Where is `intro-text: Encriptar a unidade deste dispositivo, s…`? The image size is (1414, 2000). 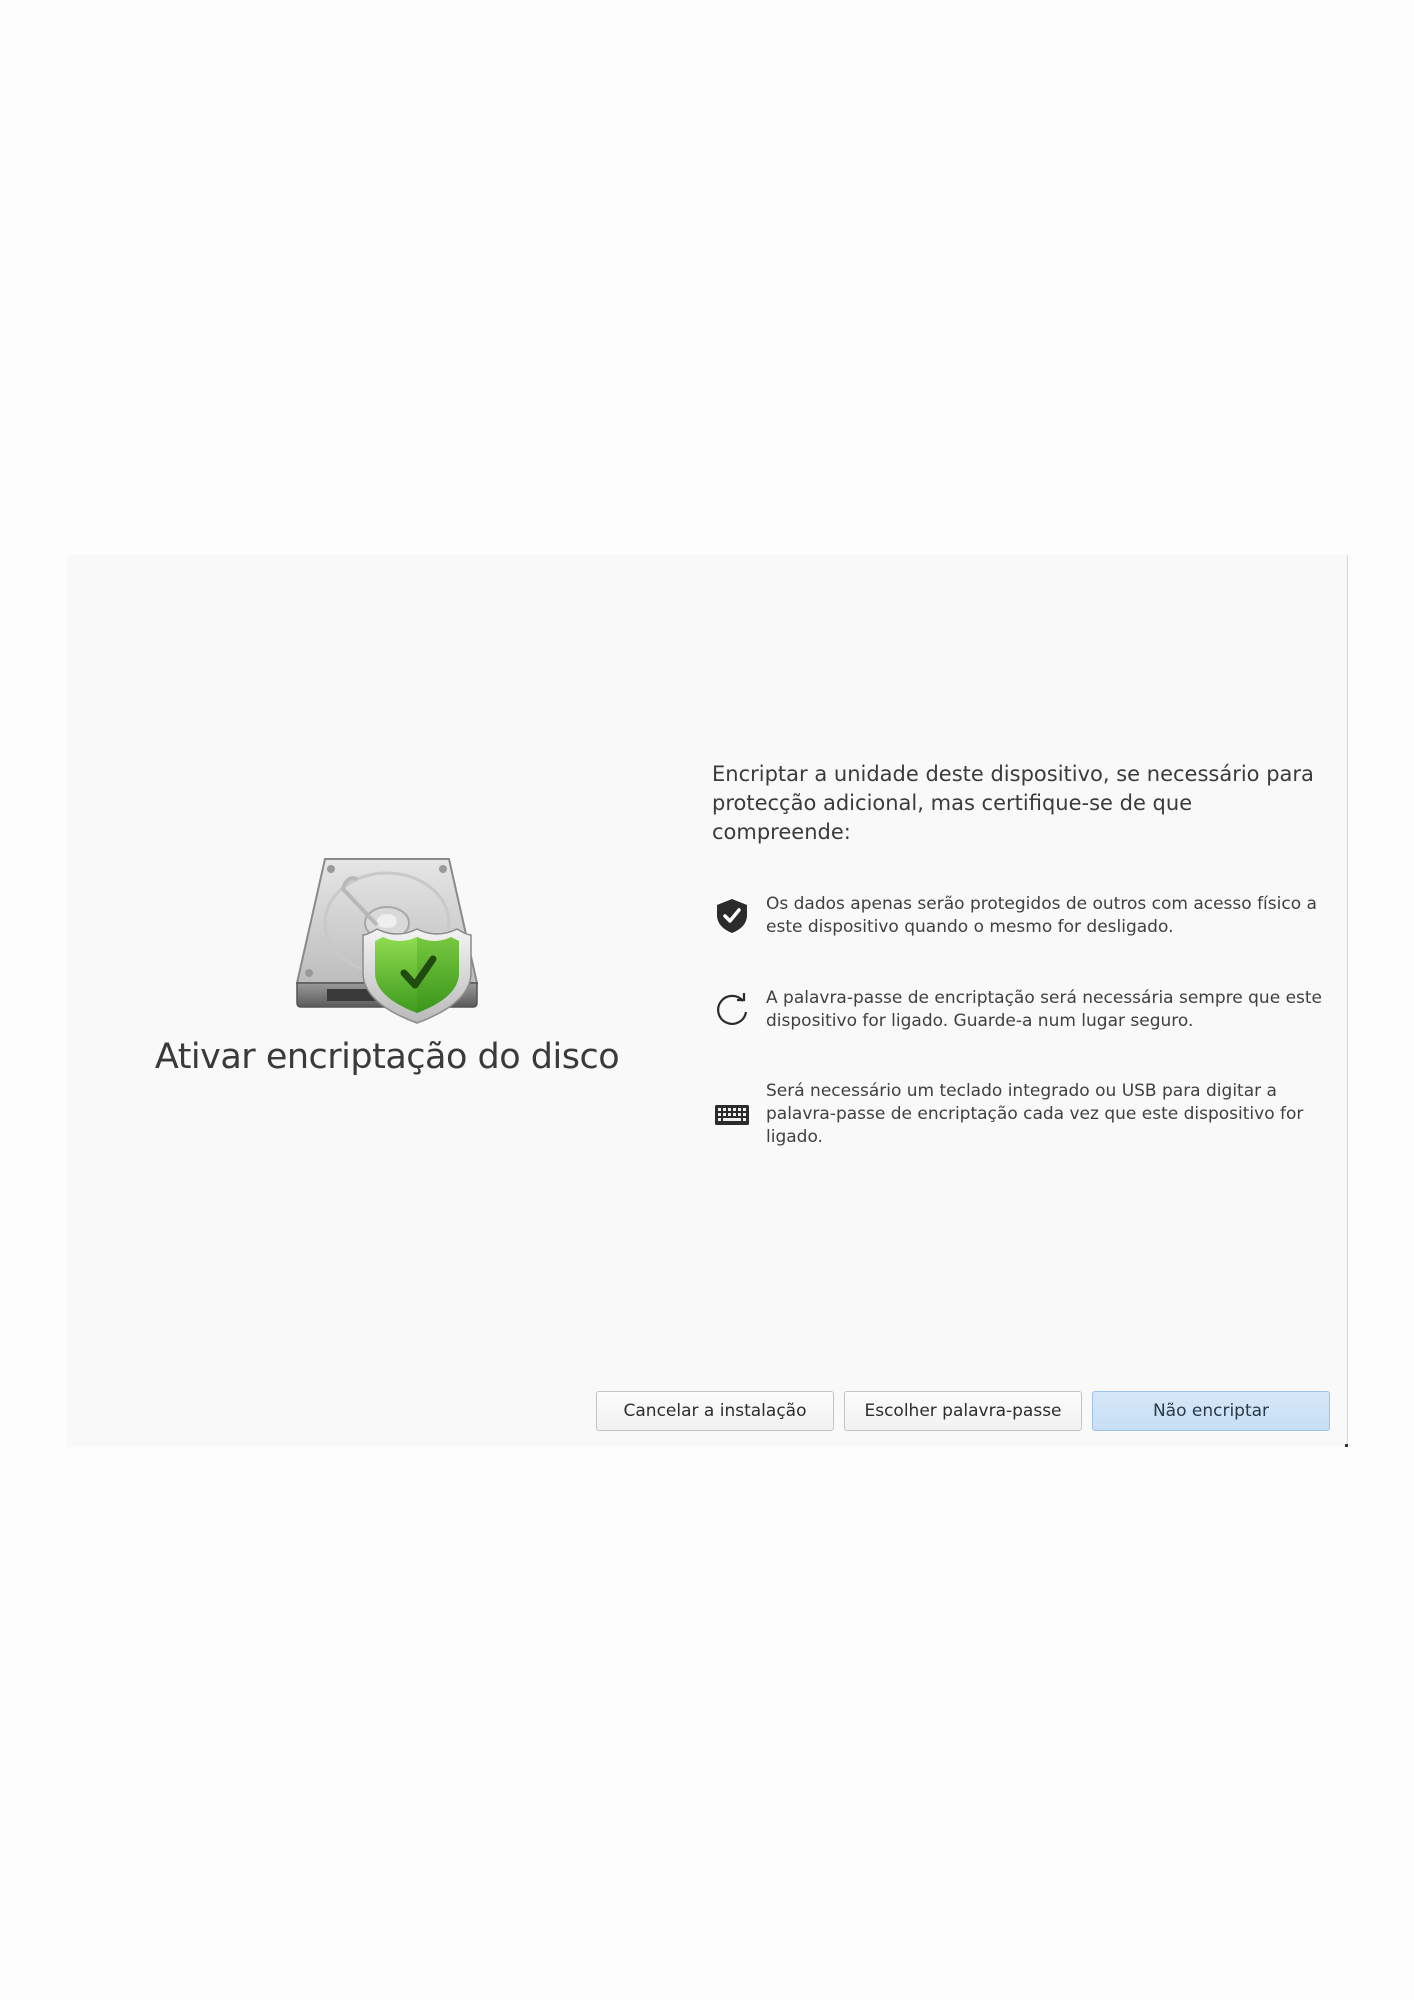 intro-text: Encriptar a unidade deste dispositivo, s… is located at coordinates (1013, 803).